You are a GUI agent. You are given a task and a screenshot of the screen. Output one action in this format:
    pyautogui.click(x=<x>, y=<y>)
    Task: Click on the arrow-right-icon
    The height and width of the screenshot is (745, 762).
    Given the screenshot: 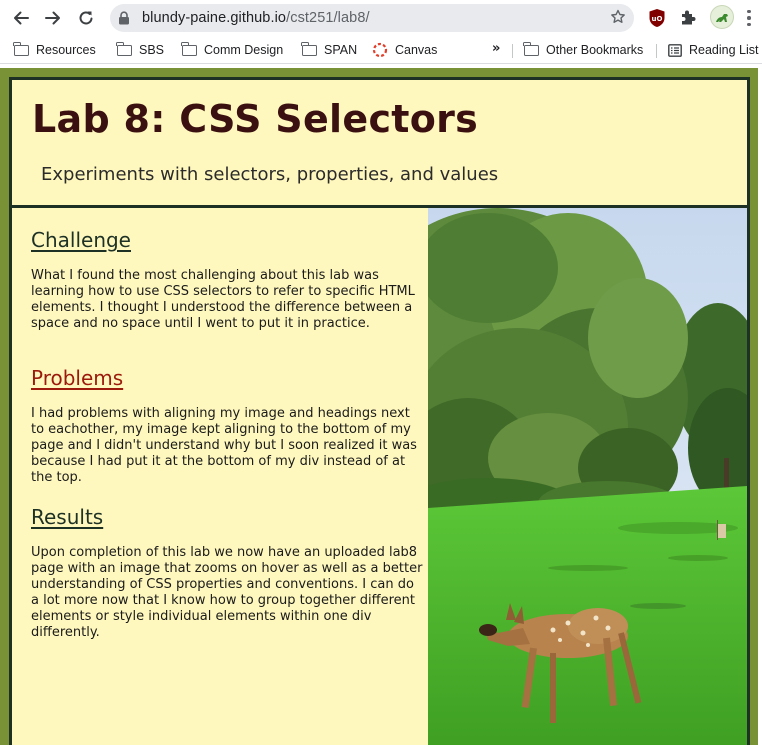 What is the action you would take?
    pyautogui.click(x=52, y=18)
    